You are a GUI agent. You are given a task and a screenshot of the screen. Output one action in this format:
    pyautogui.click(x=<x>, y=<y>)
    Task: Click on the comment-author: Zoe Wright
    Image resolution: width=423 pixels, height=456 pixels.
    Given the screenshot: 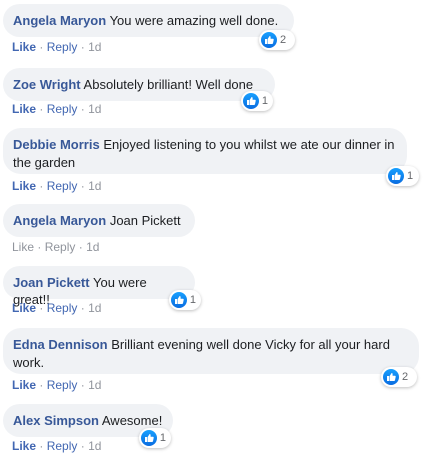 What is the action you would take?
    pyautogui.click(x=47, y=84)
    